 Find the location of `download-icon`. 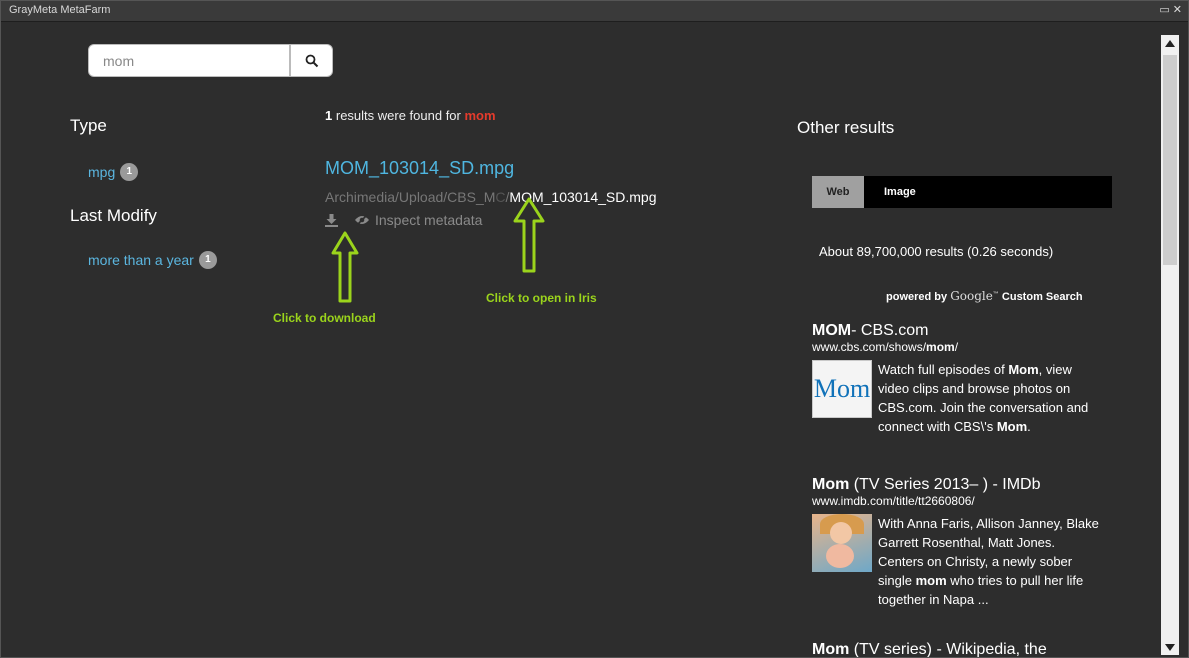

download-icon is located at coordinates (331, 220).